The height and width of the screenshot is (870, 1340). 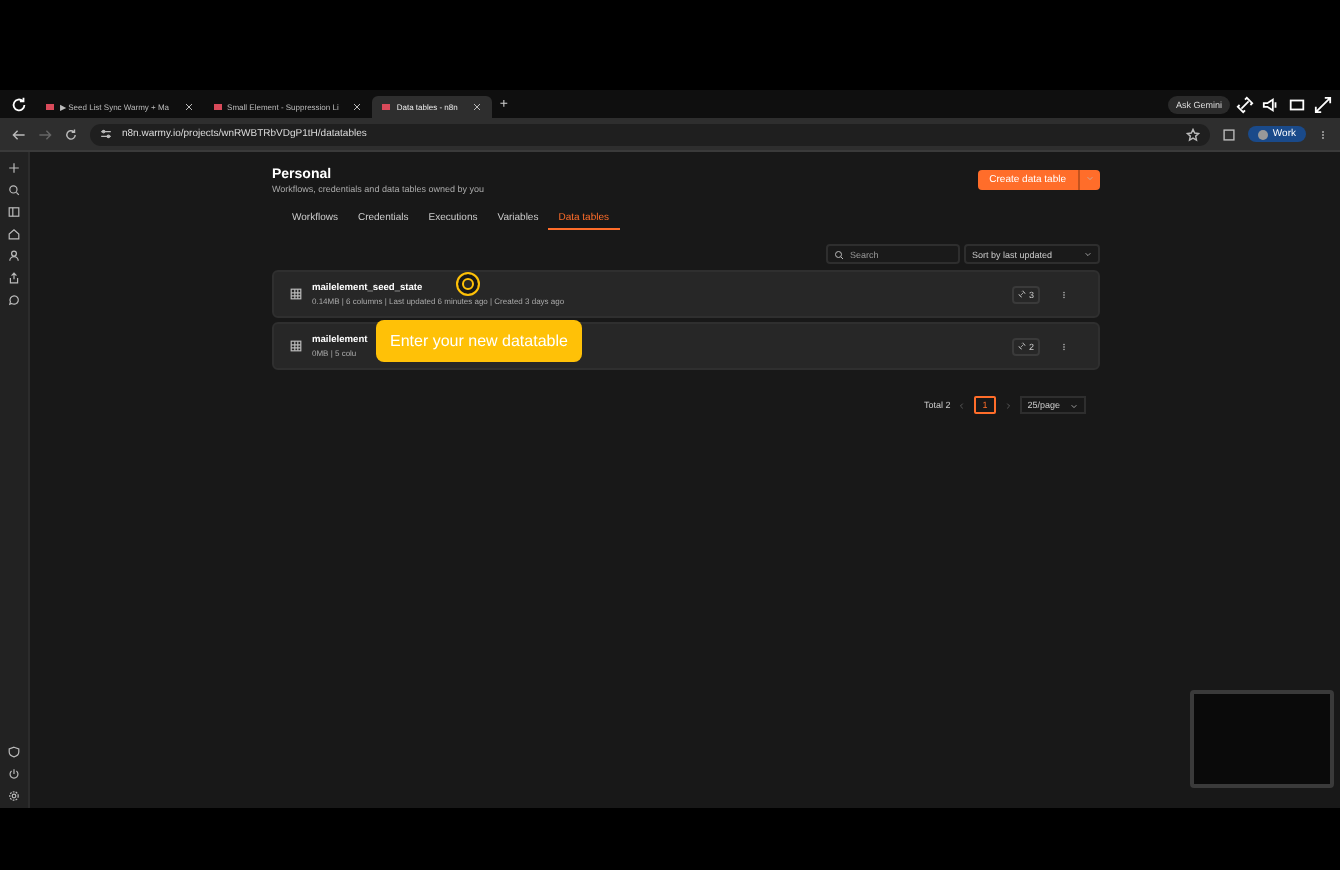 What do you see at coordinates (1263, 134) in the screenshot?
I see `avatar-icon` at bounding box center [1263, 134].